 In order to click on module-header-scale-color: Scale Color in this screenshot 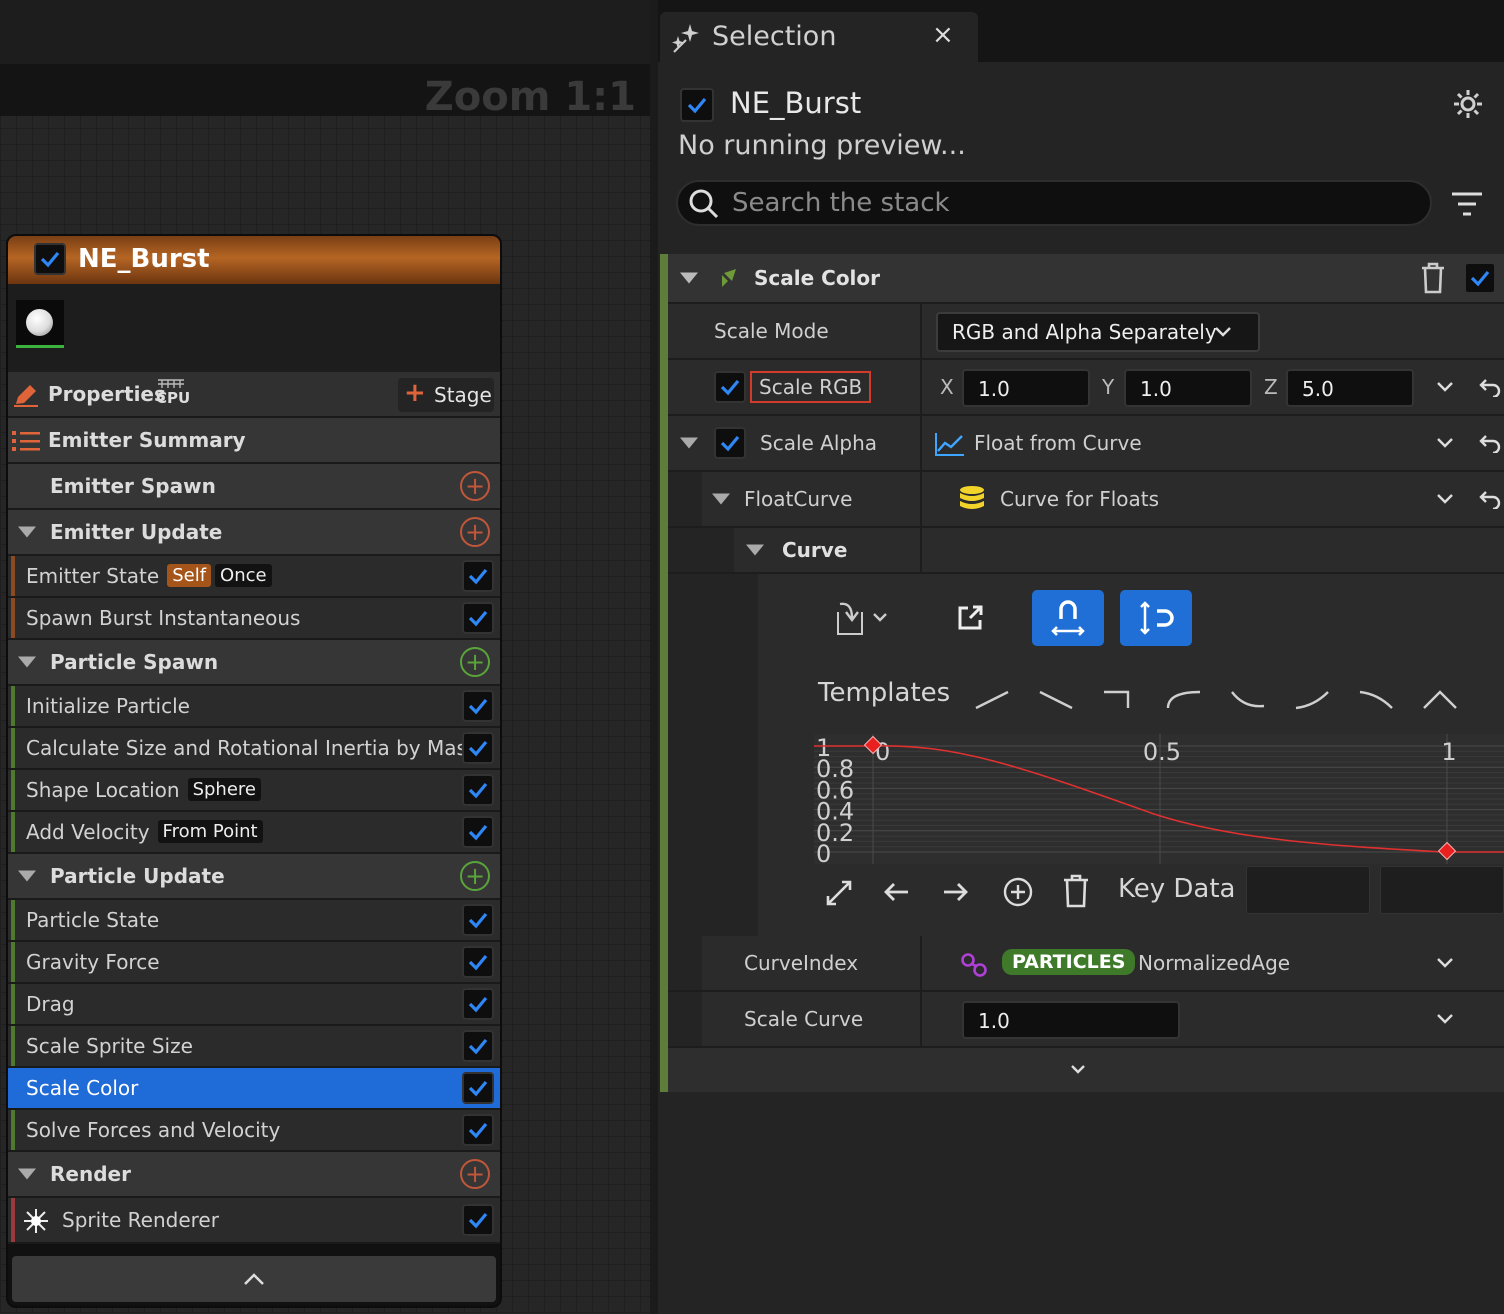, I will do `click(1086, 279)`.